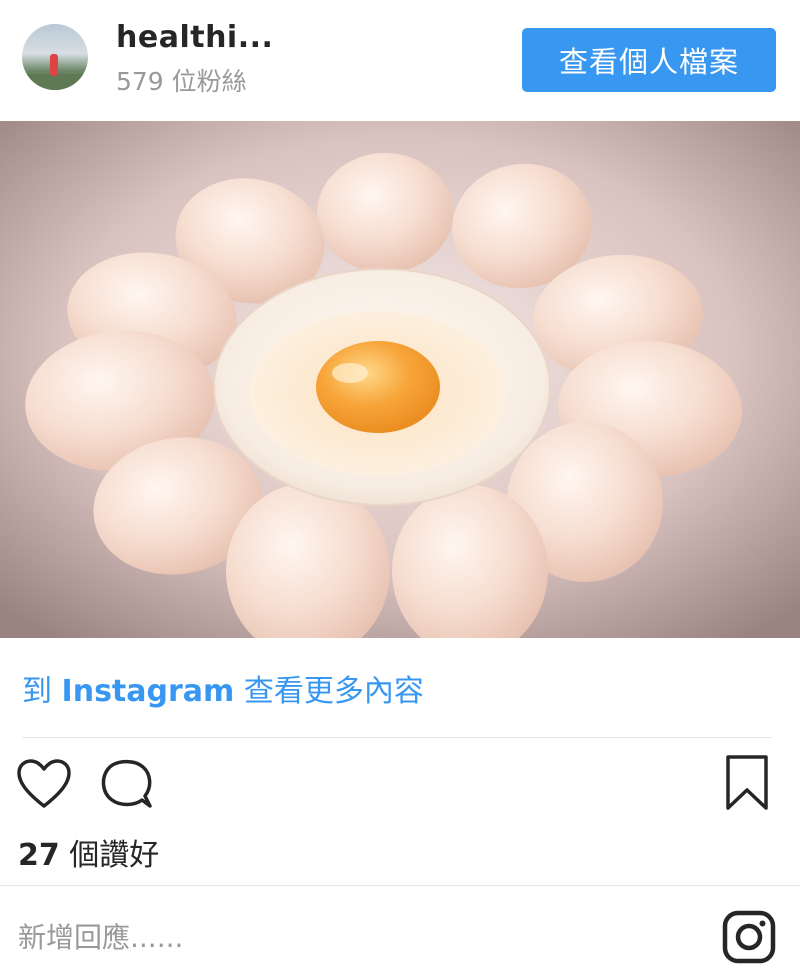  Describe the element at coordinates (382, 387) in the screenshot. I see `bowl-with-yolk` at that location.